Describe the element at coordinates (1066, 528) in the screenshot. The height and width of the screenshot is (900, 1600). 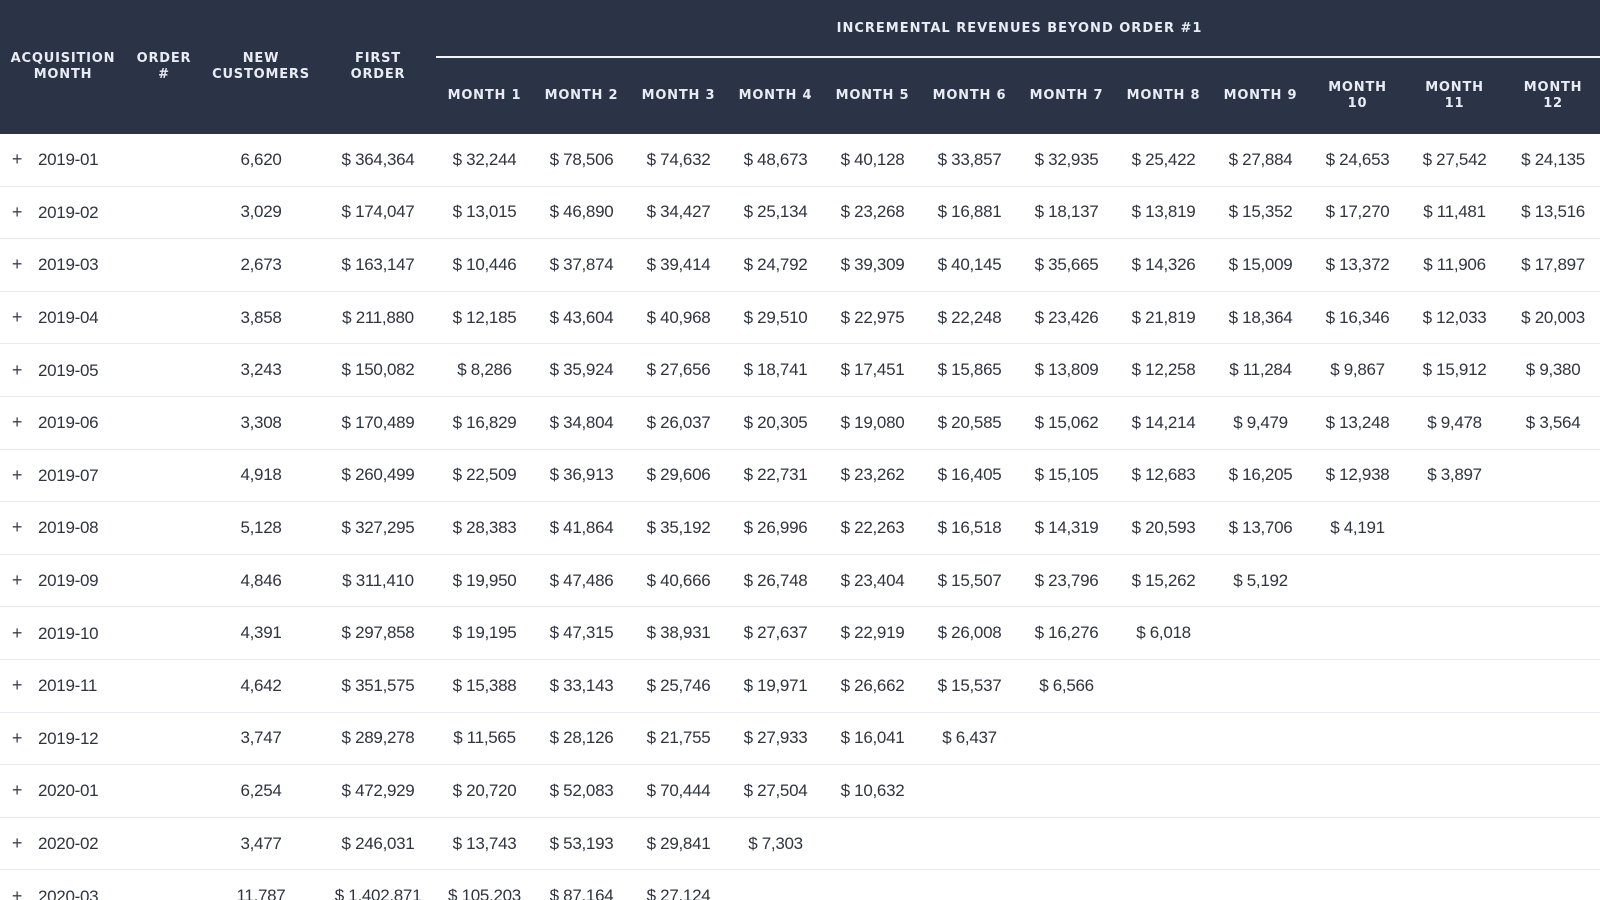
I see `cell-month-7-revenue: $ 14,319` at that location.